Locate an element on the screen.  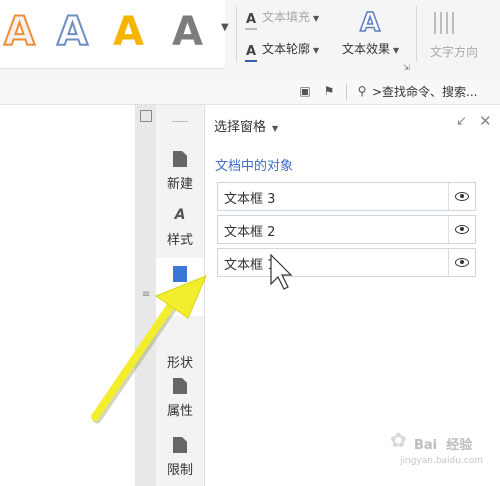
text-effect-icon: A is located at coordinates (370, 23).